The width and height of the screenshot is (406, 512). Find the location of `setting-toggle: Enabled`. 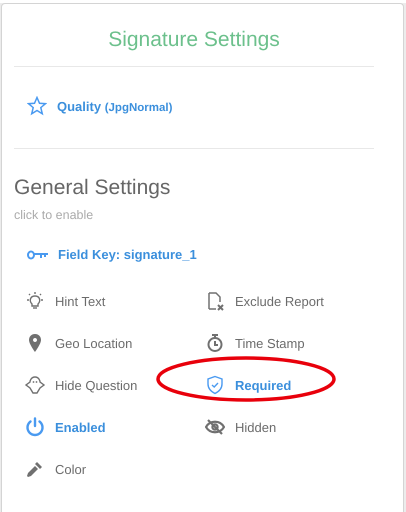

setting-toggle: Enabled is located at coordinates (80, 427).